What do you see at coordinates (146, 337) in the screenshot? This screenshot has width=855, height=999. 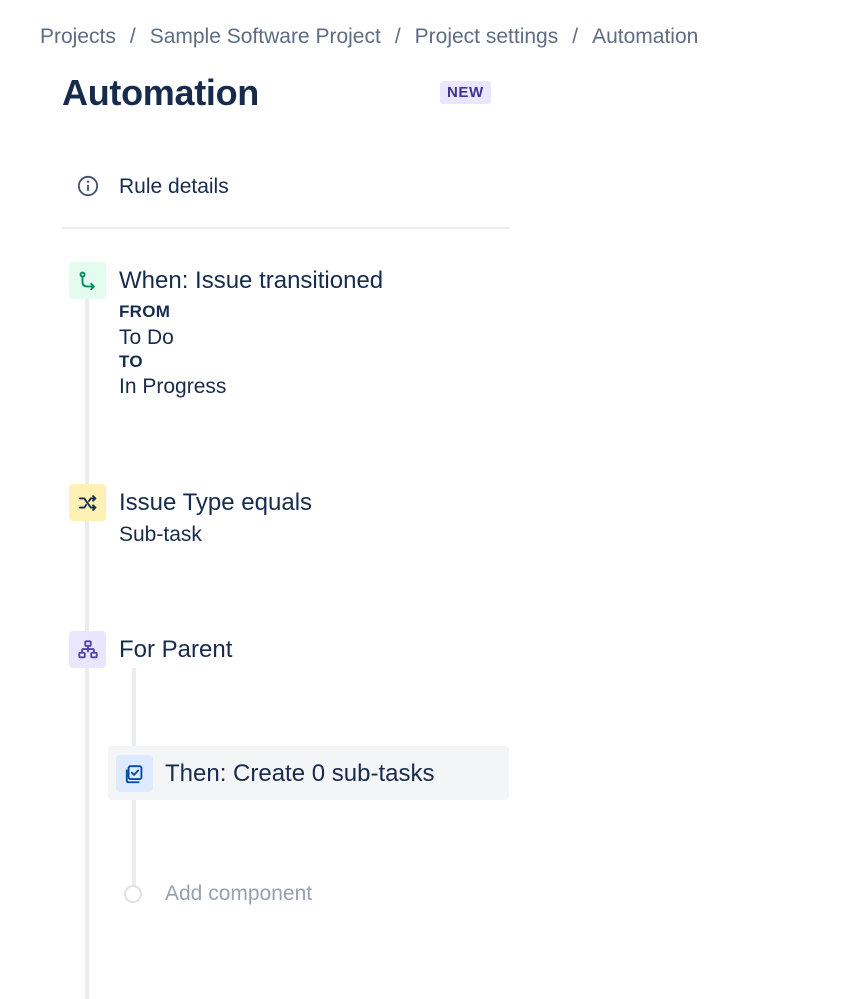 I see `from-value: To Do` at bounding box center [146, 337].